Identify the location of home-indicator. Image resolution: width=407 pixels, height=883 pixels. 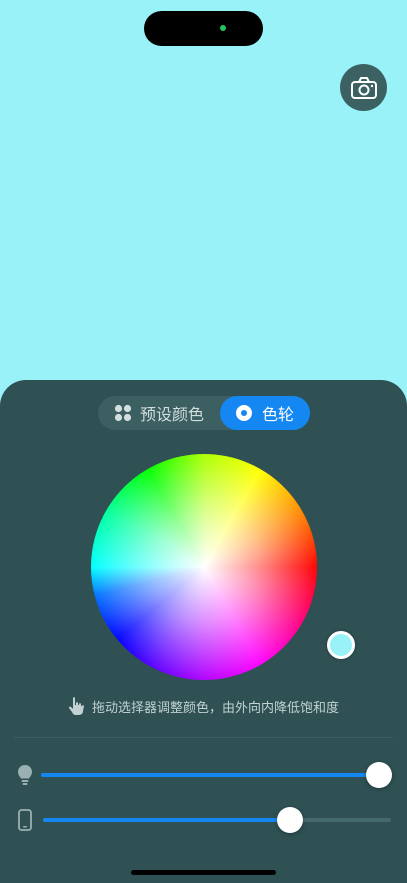
(203, 872).